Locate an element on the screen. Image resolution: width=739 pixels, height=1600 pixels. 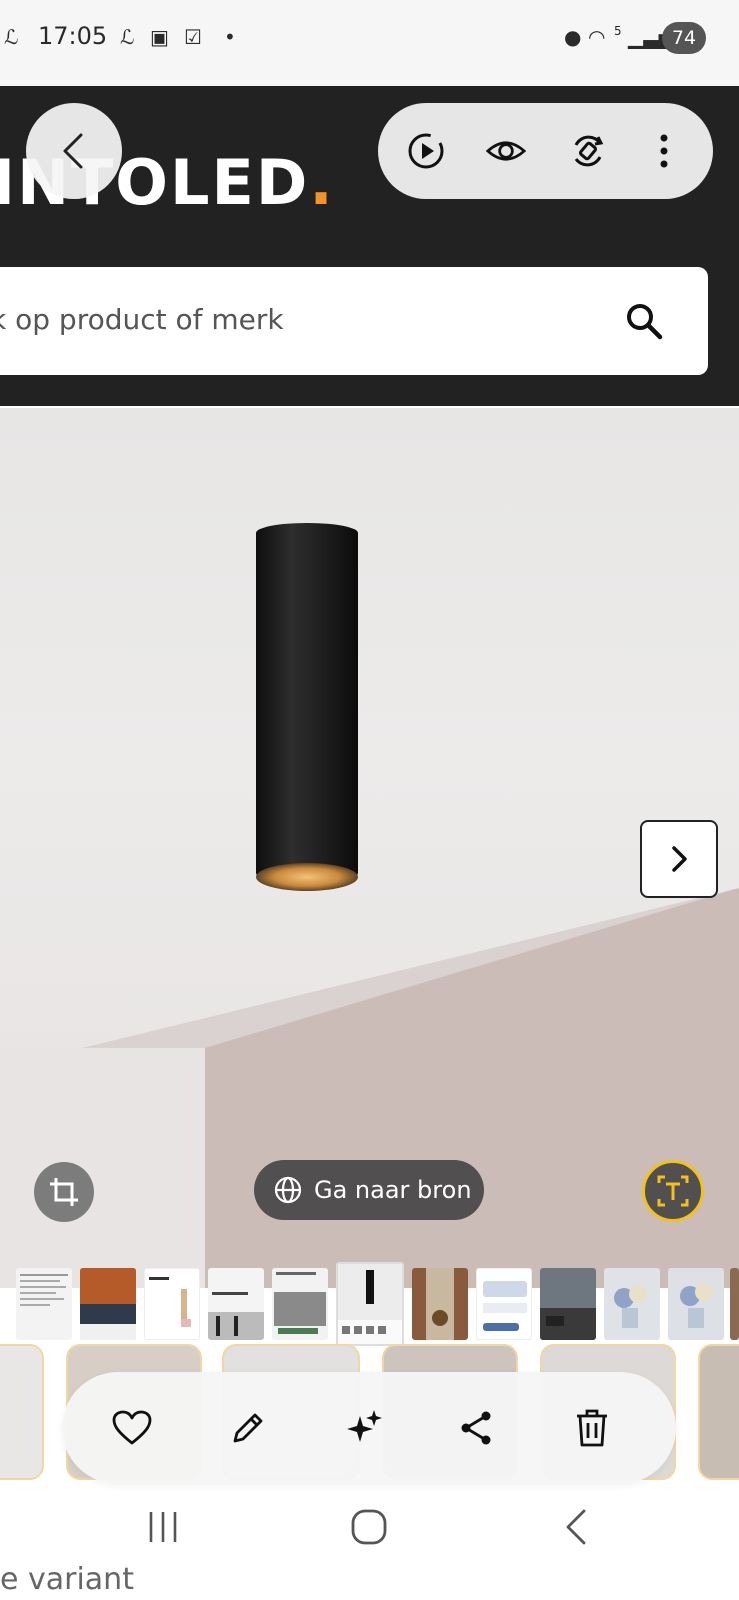
go-to-source-button: Ga naar bron is located at coordinates (369, 1190).